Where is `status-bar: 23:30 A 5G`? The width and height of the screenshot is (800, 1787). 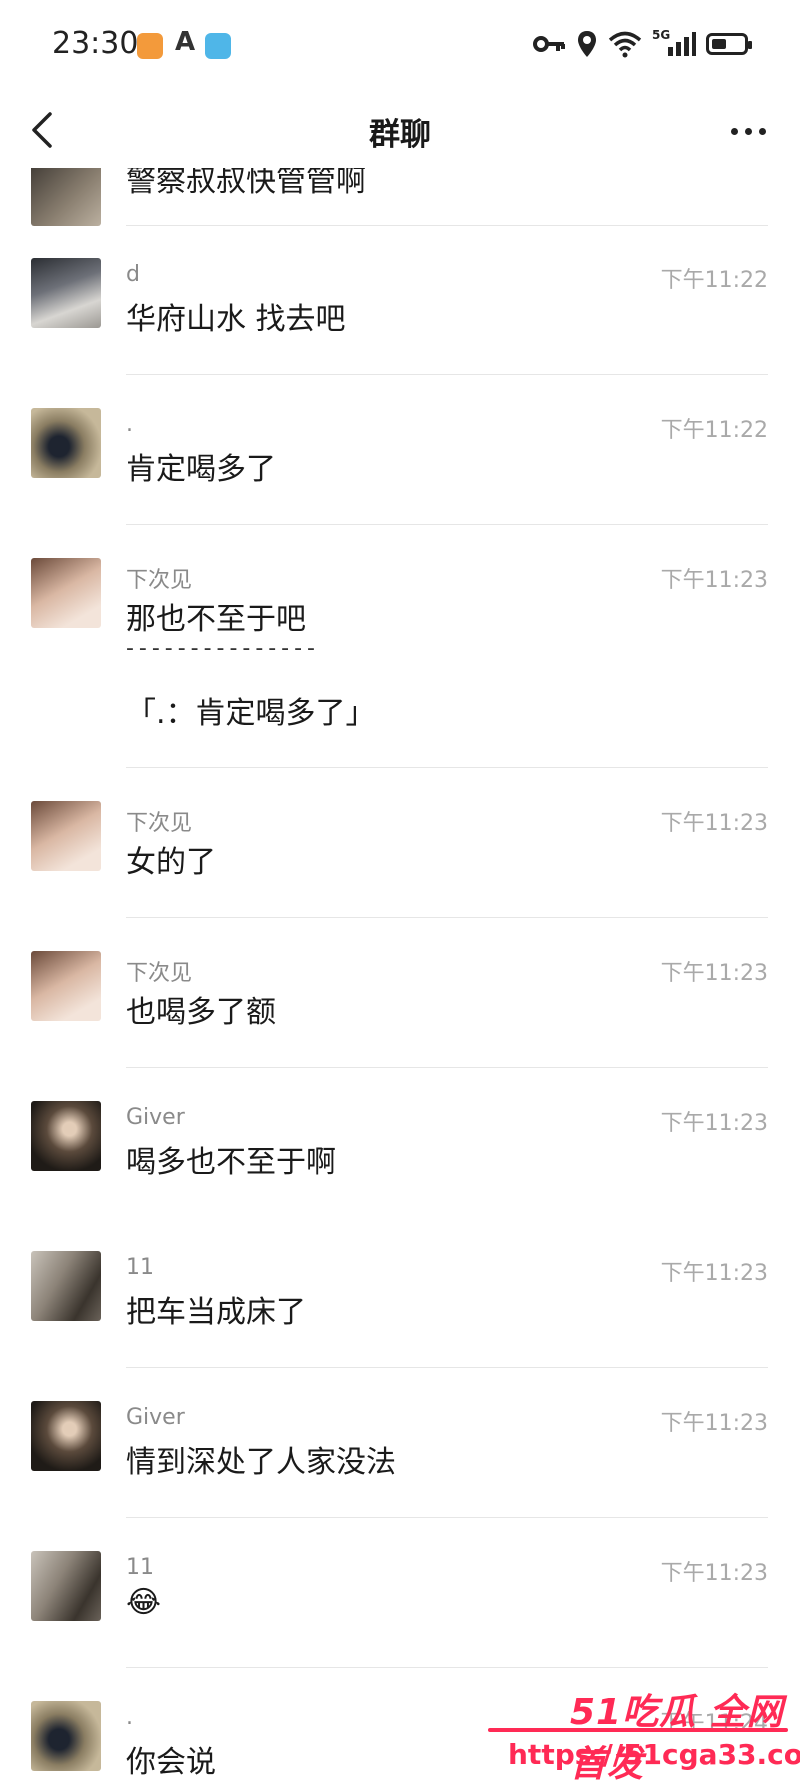
status-bar: 23:30 A 5G is located at coordinates (400, 46).